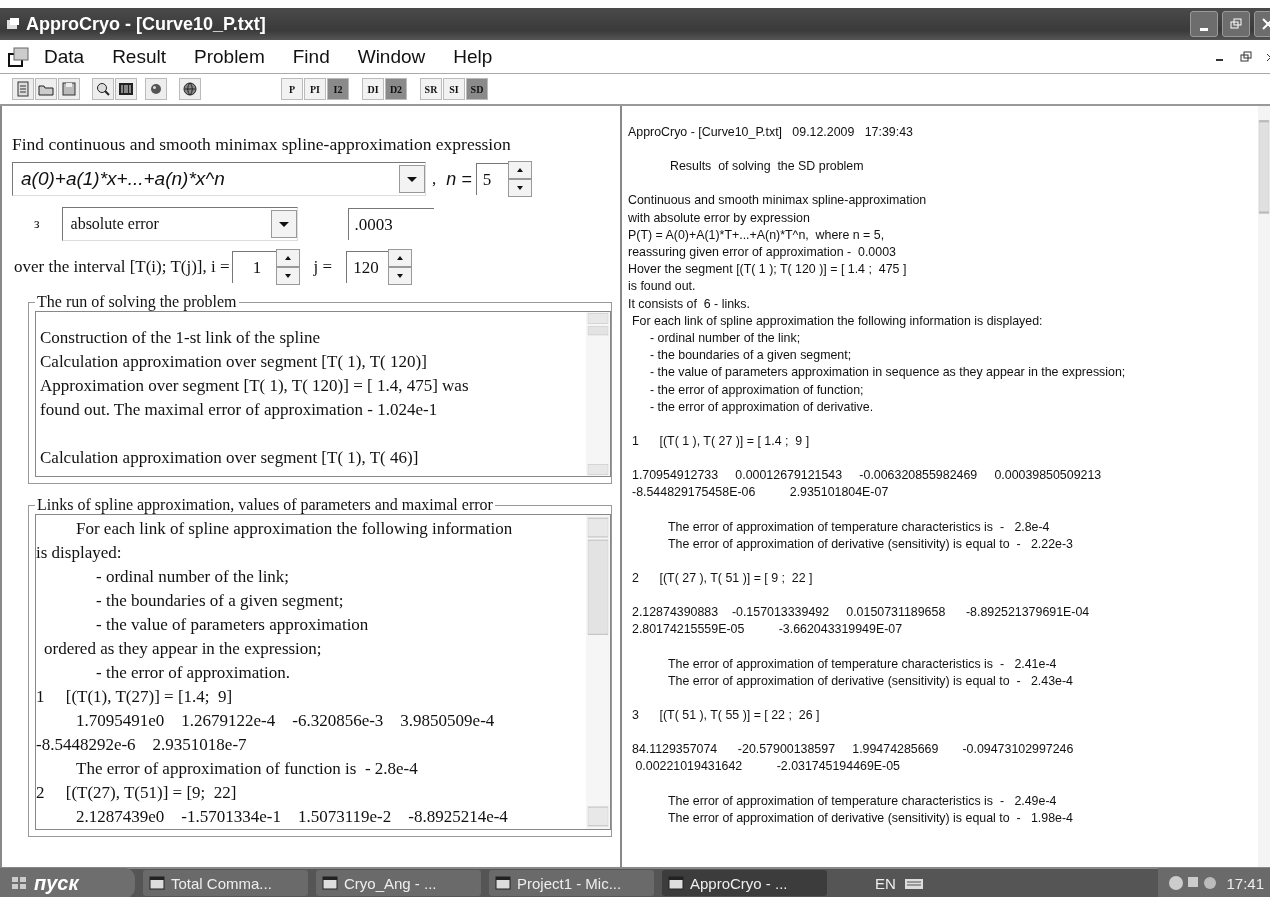  I want to click on log-line: found out. The maximal error of approximation - 1.024e-1, so click(239, 410).